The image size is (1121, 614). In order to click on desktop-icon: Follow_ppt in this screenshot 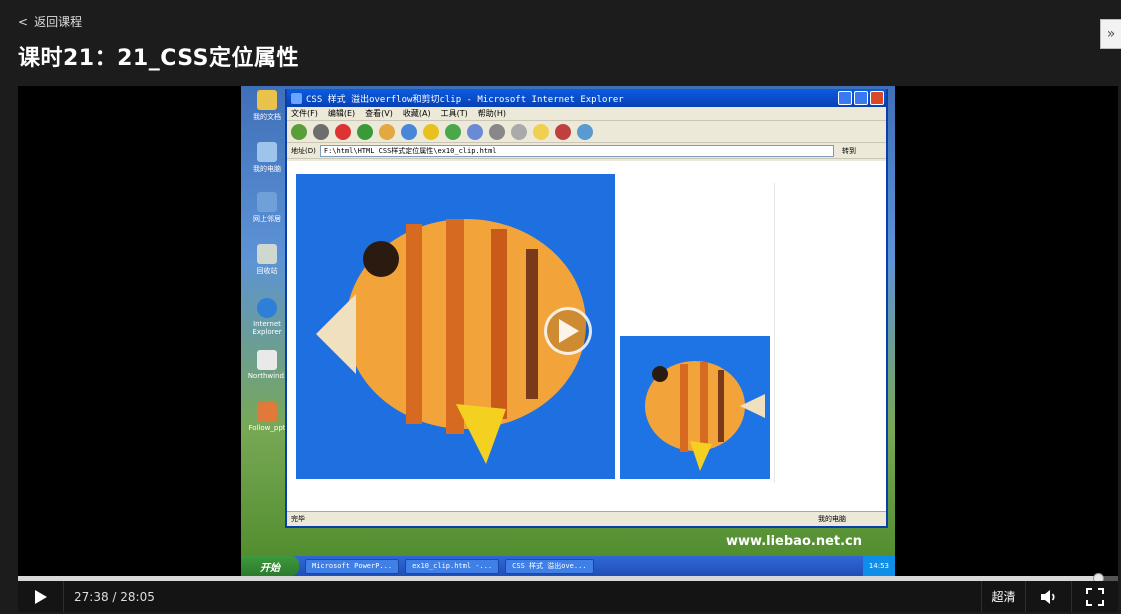, I will do `click(267, 417)`.